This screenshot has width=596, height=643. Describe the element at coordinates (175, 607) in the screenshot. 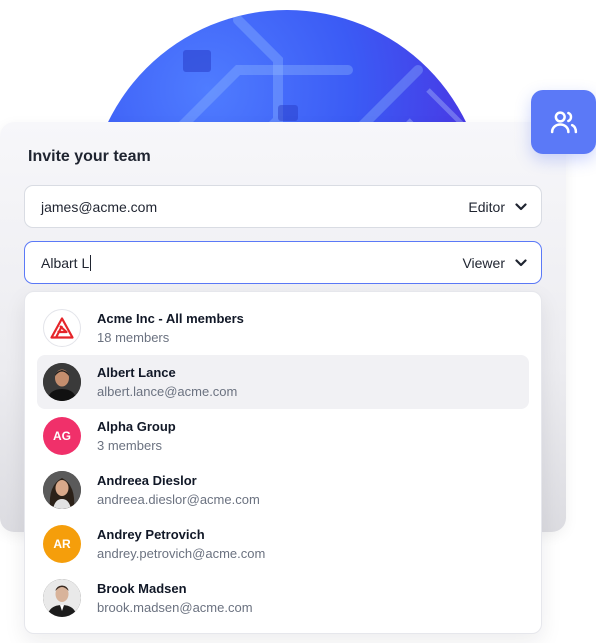

I see `suggestion-subtitle: brook.madsen@acme.com` at that location.